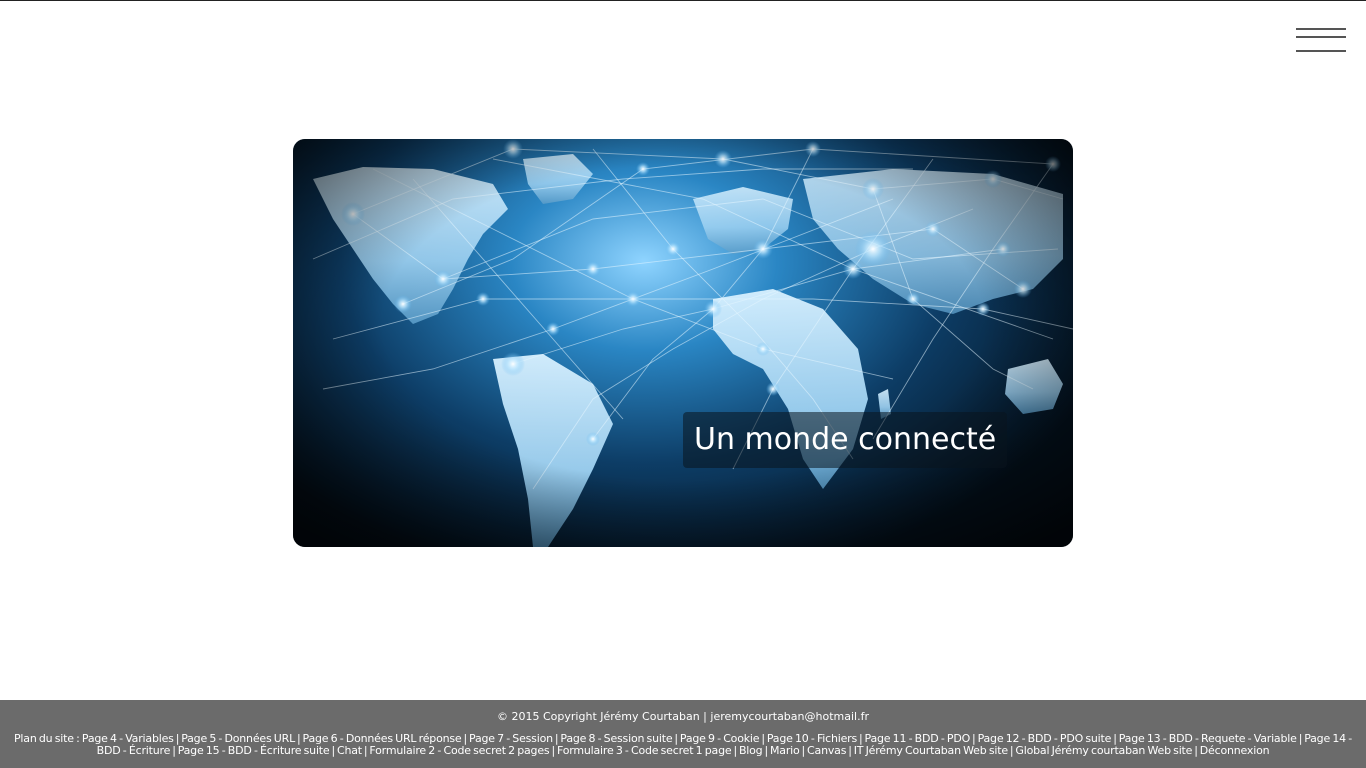 This screenshot has height=768, width=1366. Describe the element at coordinates (459, 750) in the screenshot. I see `sitemap-link-formulaire-2: Formulaire 2 - Code secret 2 pages` at that location.